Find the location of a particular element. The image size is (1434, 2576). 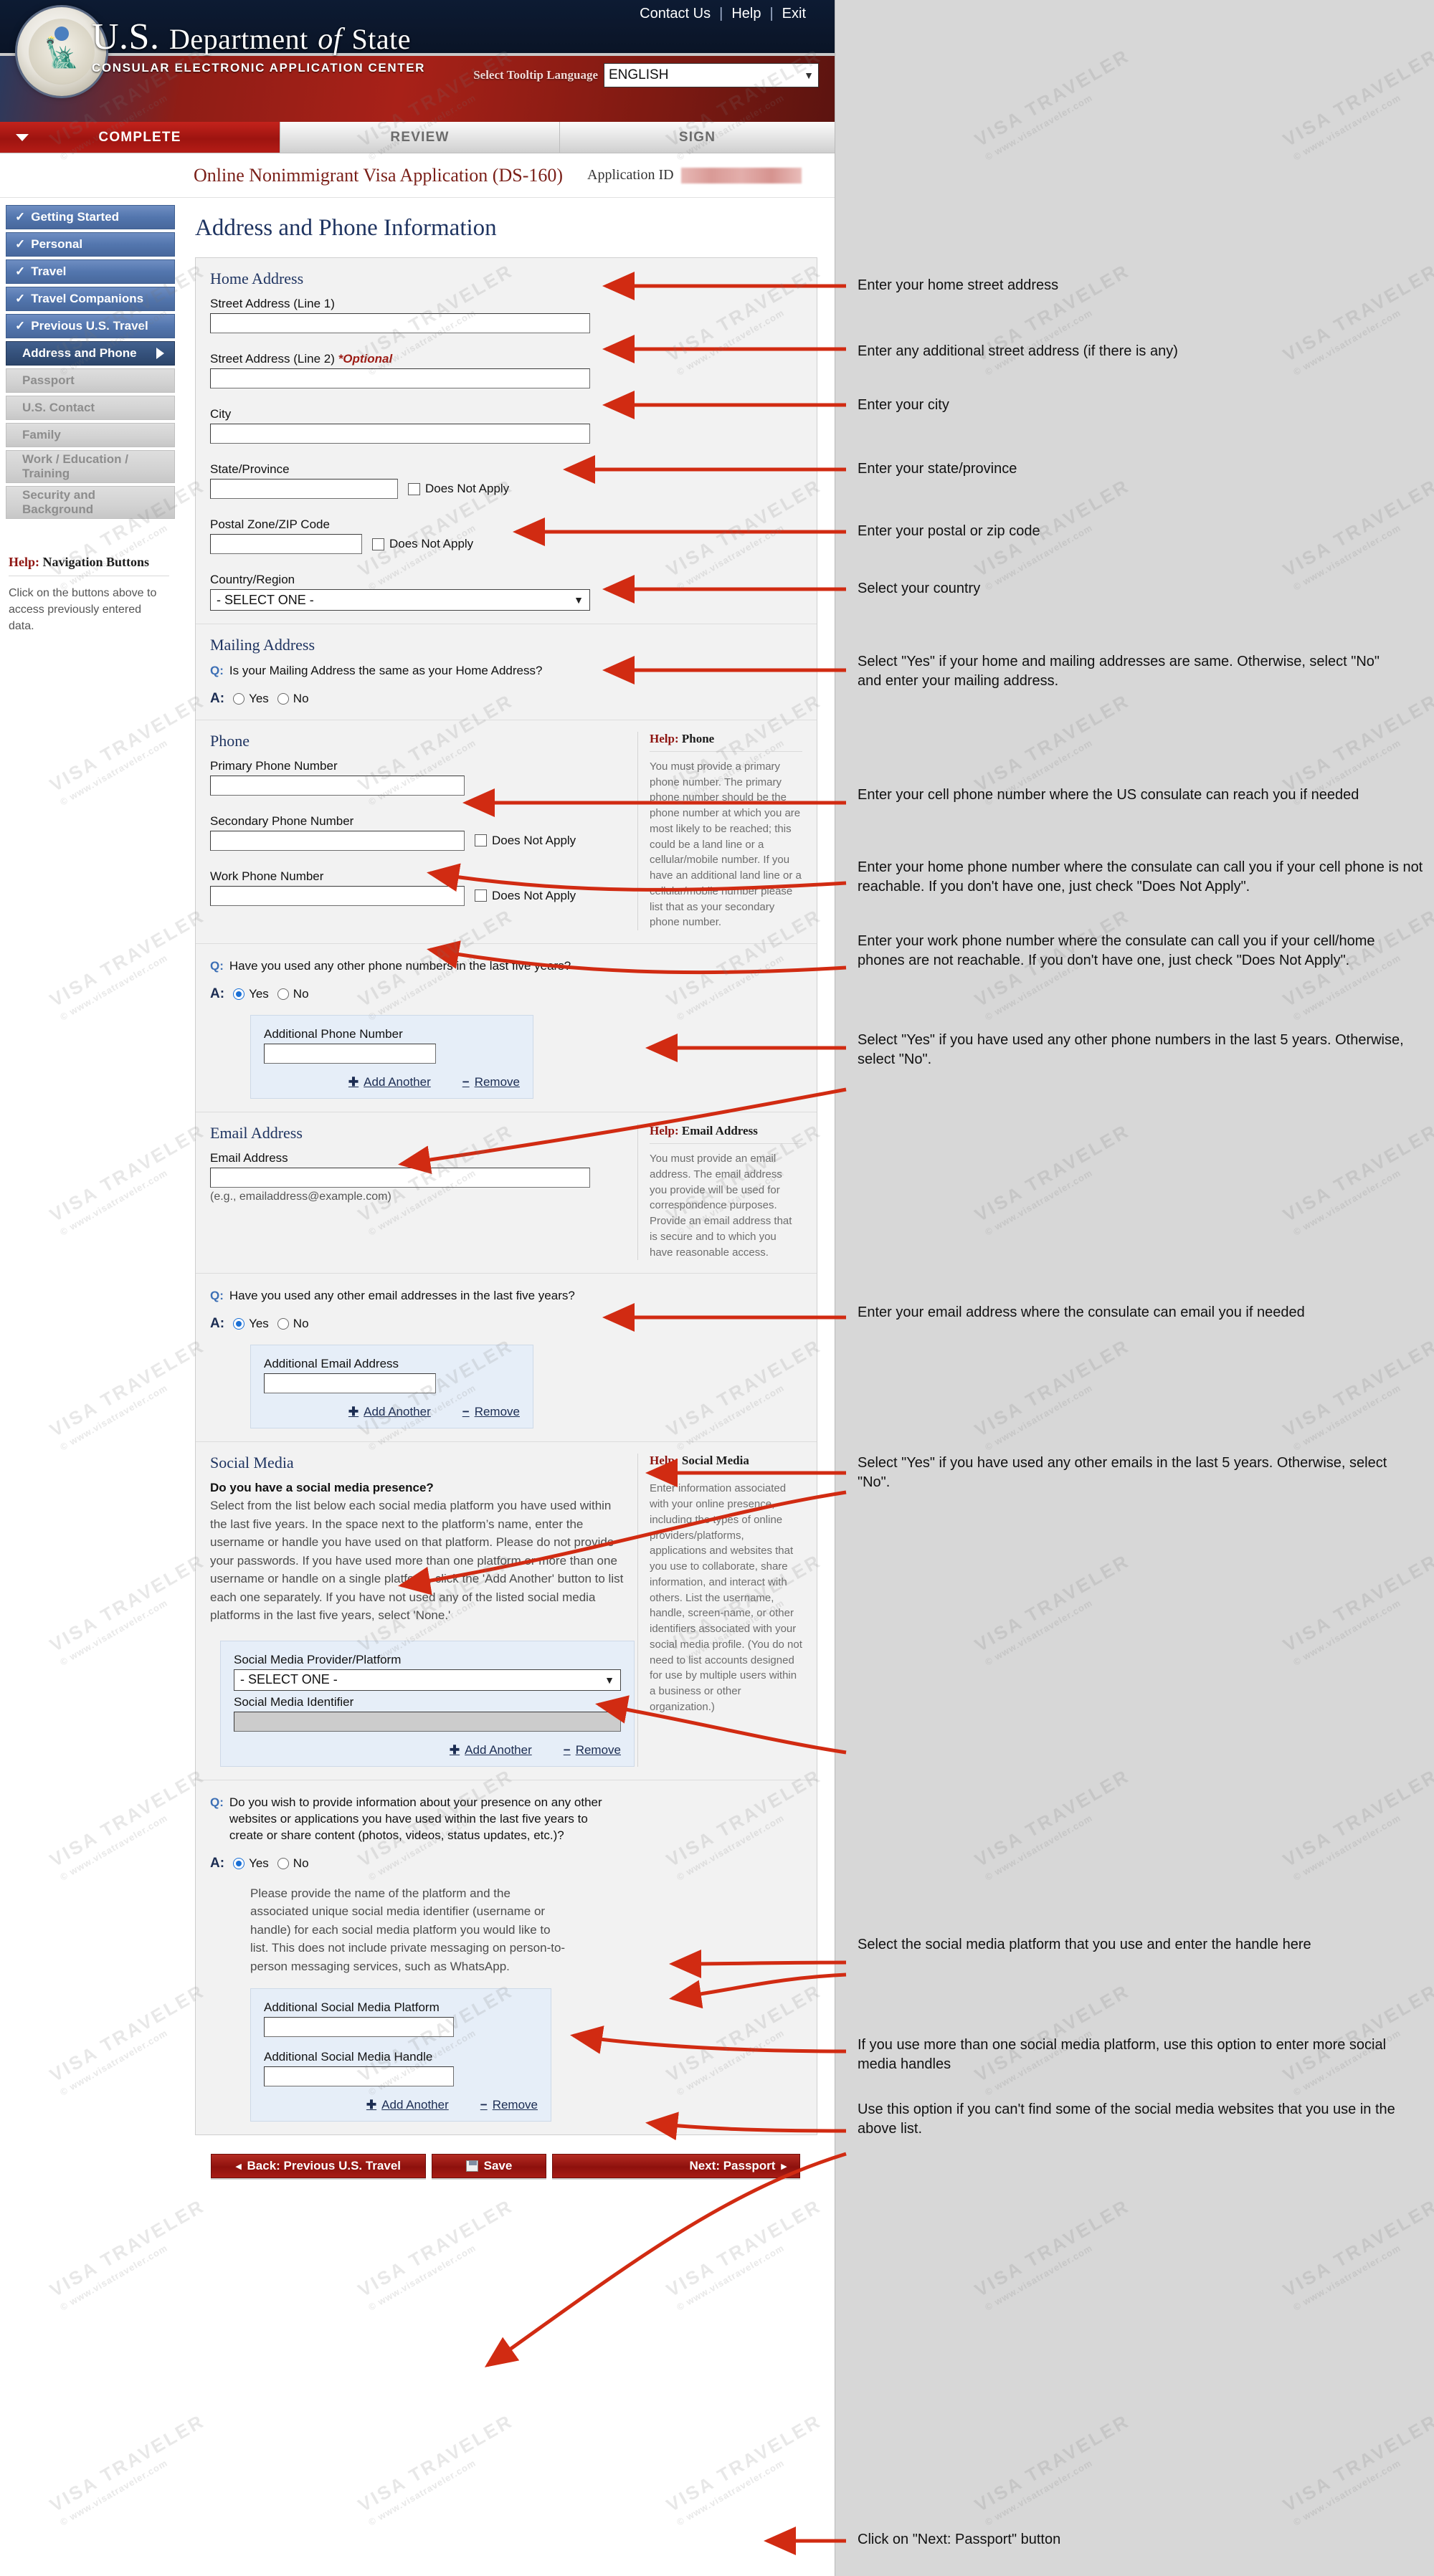

site-title: U.S. Department of State is located at coordinates (258, 37).